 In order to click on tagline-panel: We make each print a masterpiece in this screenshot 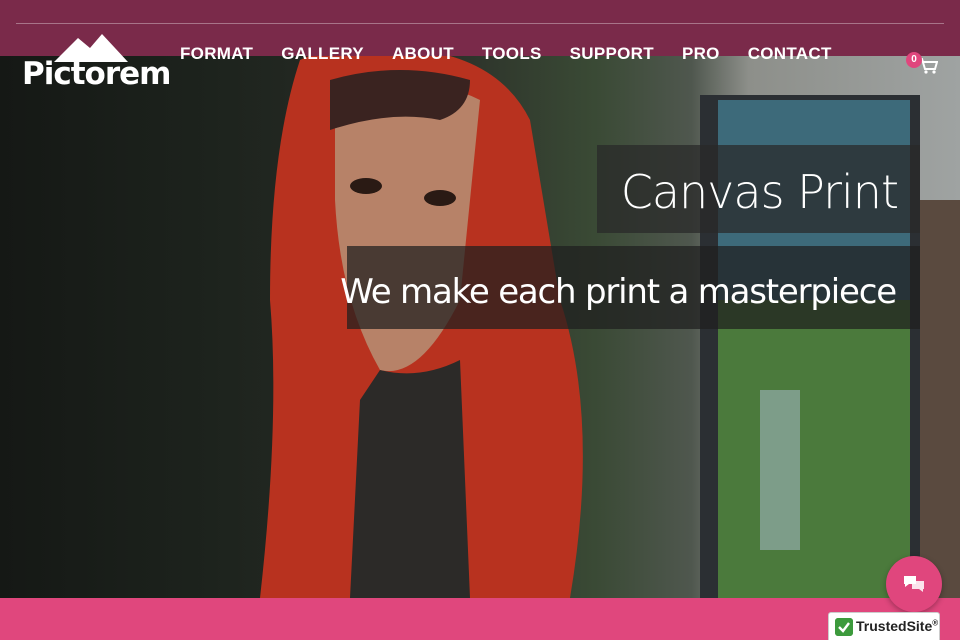, I will do `click(630, 287)`.